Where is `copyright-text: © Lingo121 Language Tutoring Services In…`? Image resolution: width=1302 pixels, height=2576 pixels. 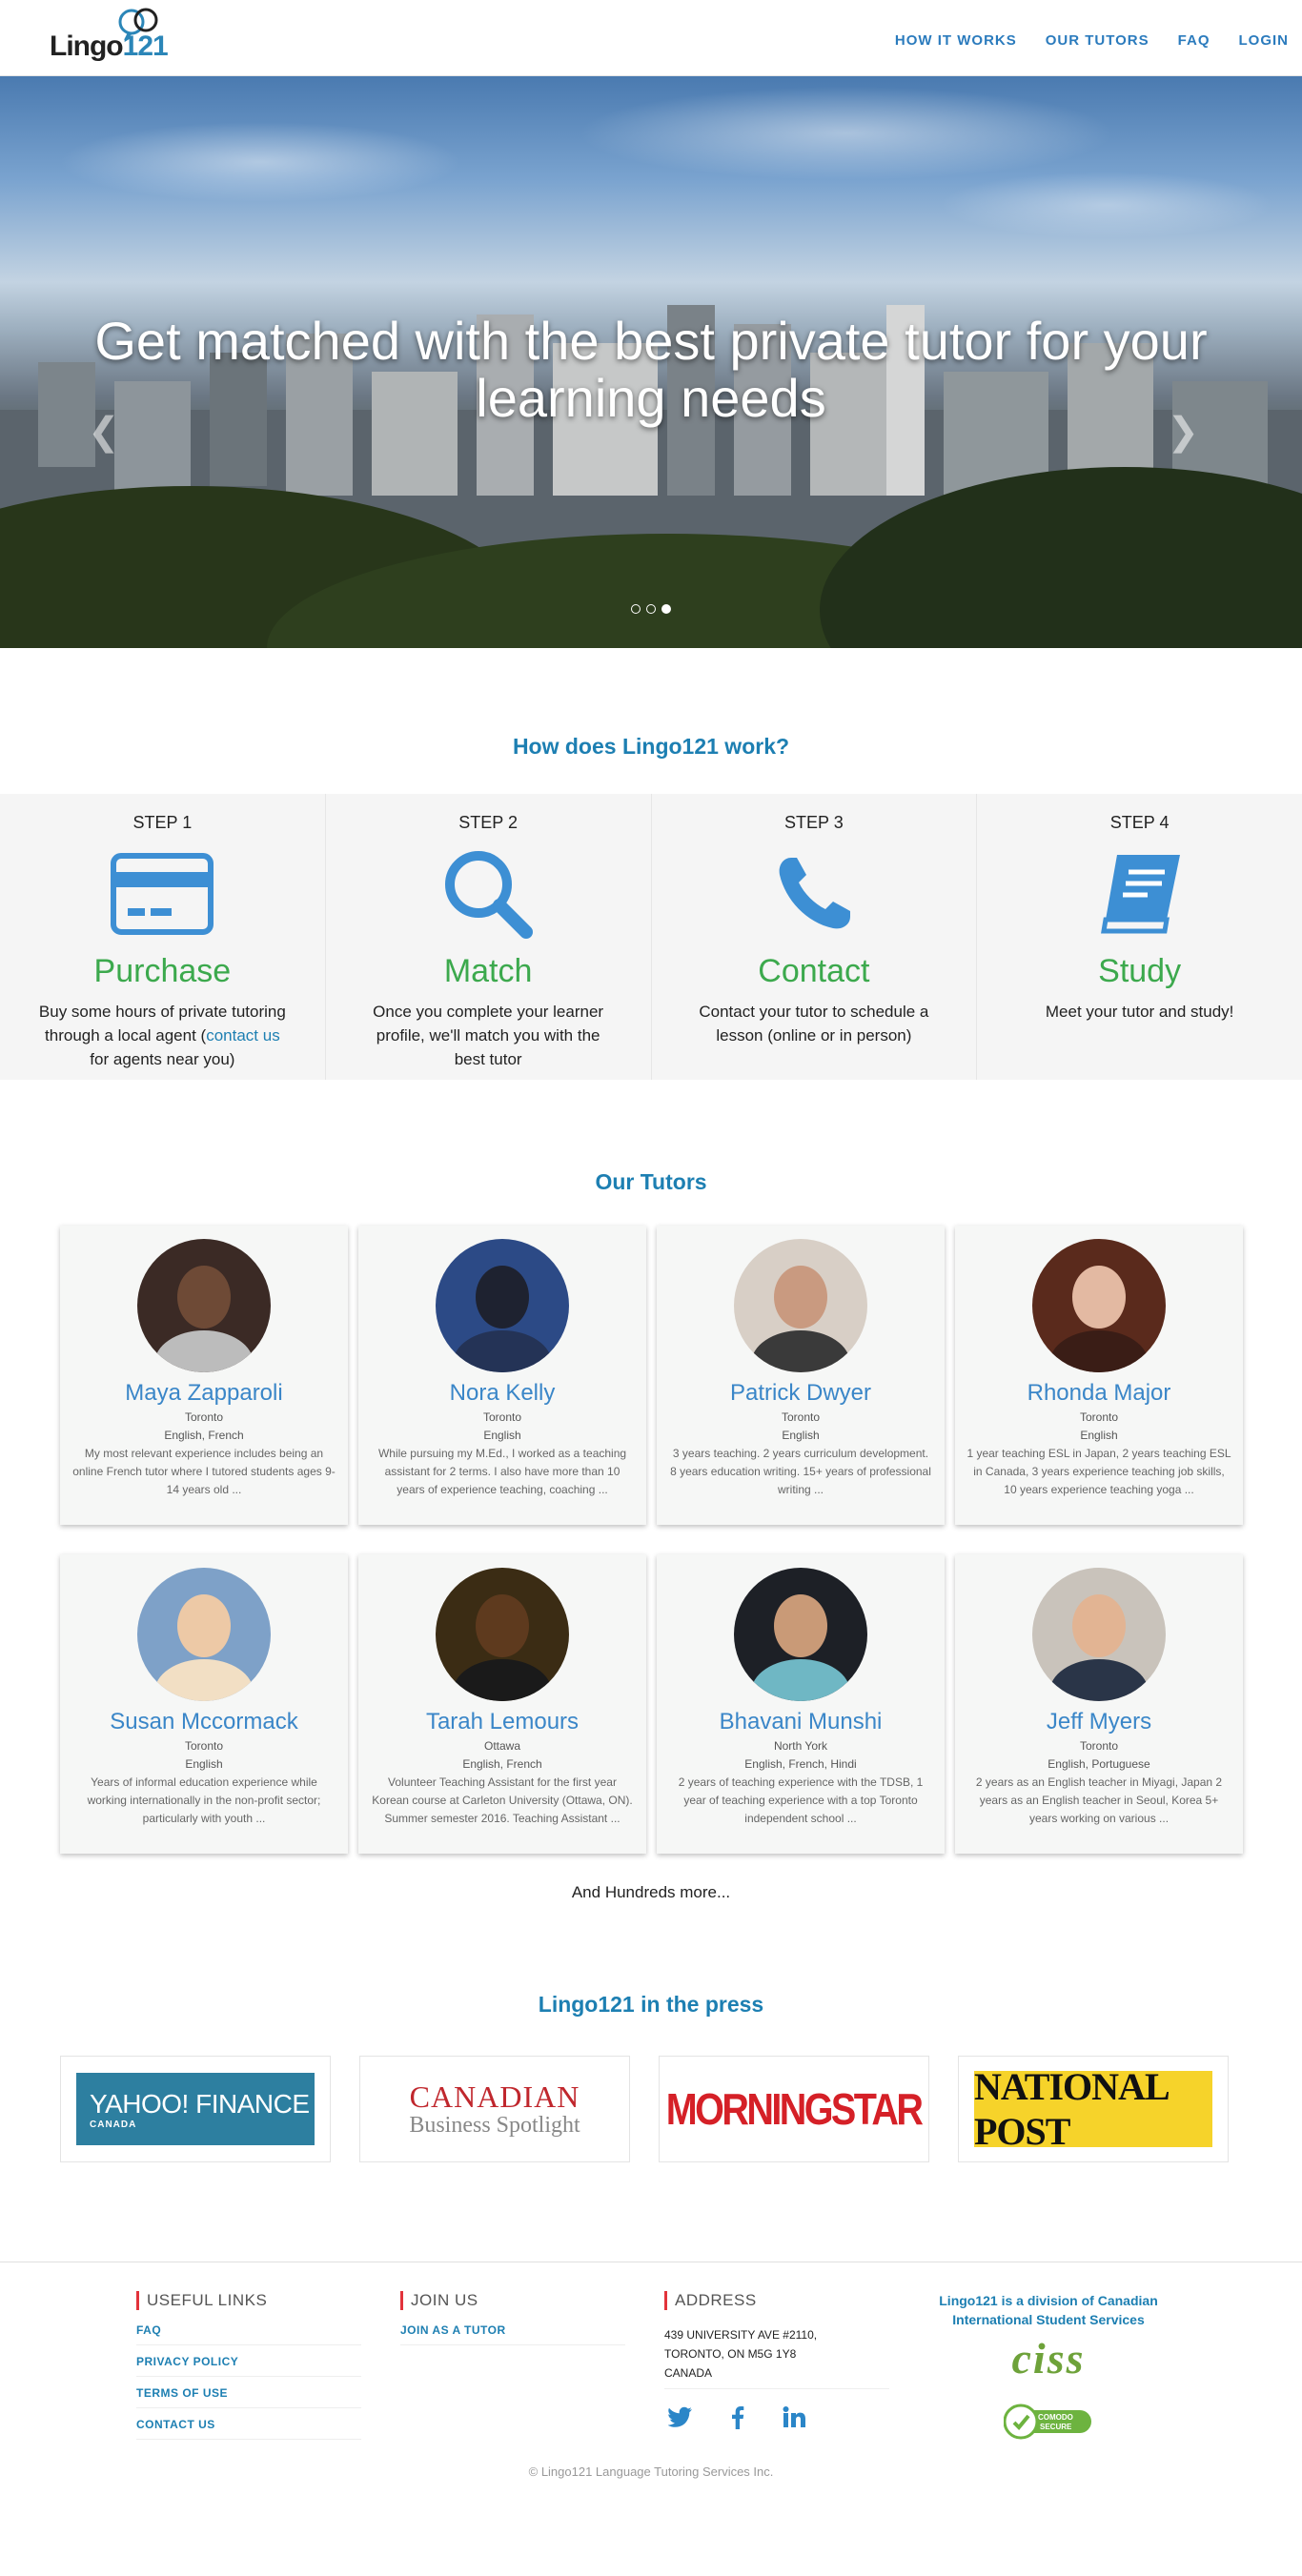
copyright-text: © Lingo121 Language Tutoring Services In… is located at coordinates (651, 2471).